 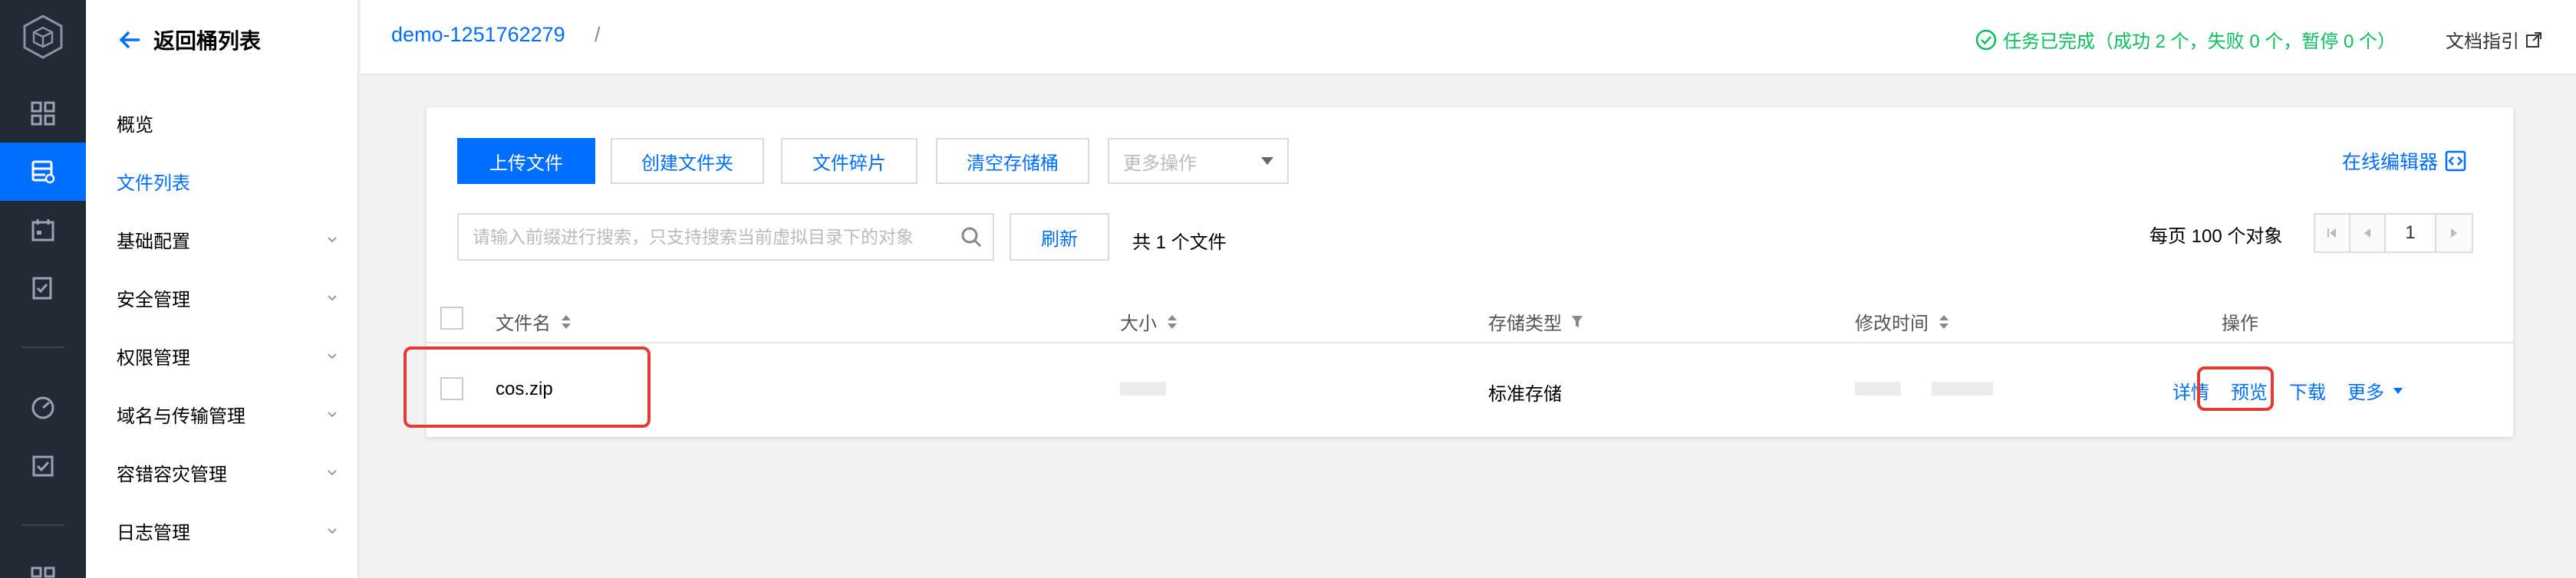 What do you see at coordinates (1143, 389) in the screenshot?
I see `file-size-redacted` at bounding box center [1143, 389].